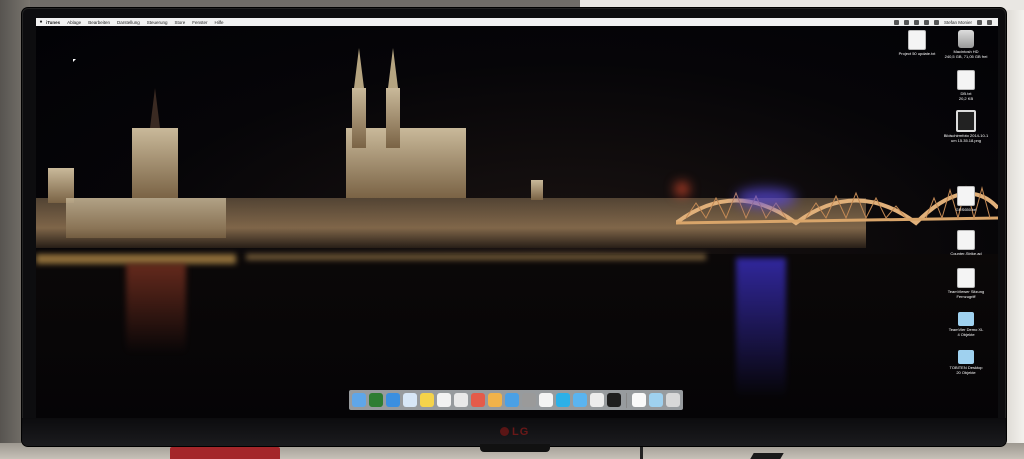 This screenshot has height=459, width=1024. What do you see at coordinates (906, 22) in the screenshot?
I see `twitter-status-icon` at bounding box center [906, 22].